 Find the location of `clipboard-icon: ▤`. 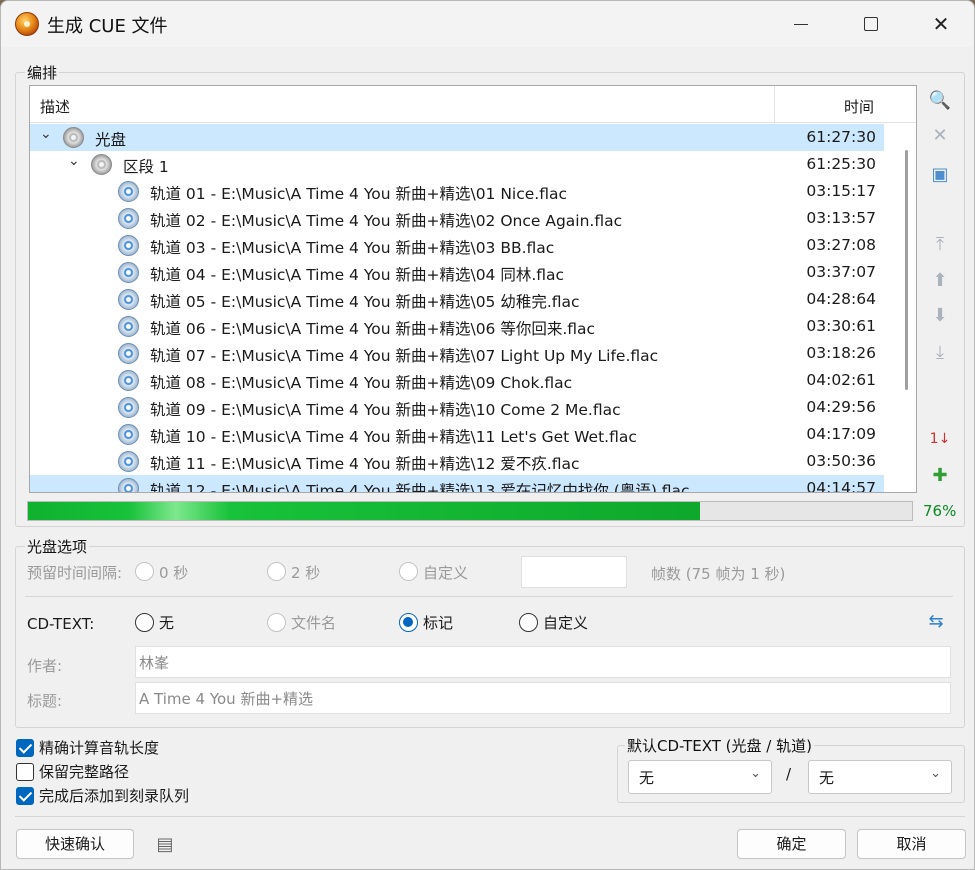

clipboard-icon: ▤ is located at coordinates (165, 845).